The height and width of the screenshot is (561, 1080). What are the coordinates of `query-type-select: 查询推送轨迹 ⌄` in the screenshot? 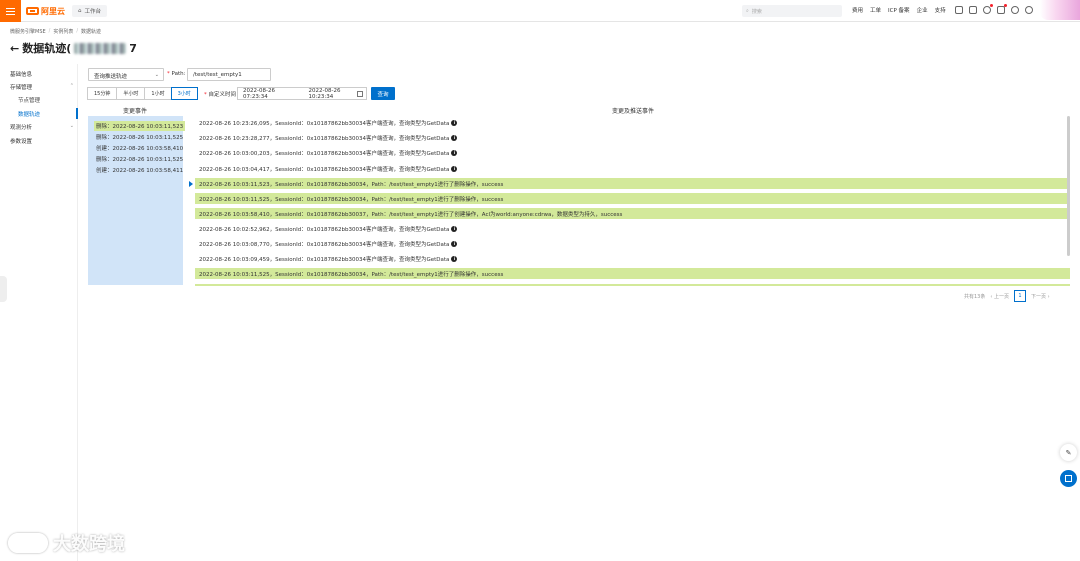 It's located at (126, 74).